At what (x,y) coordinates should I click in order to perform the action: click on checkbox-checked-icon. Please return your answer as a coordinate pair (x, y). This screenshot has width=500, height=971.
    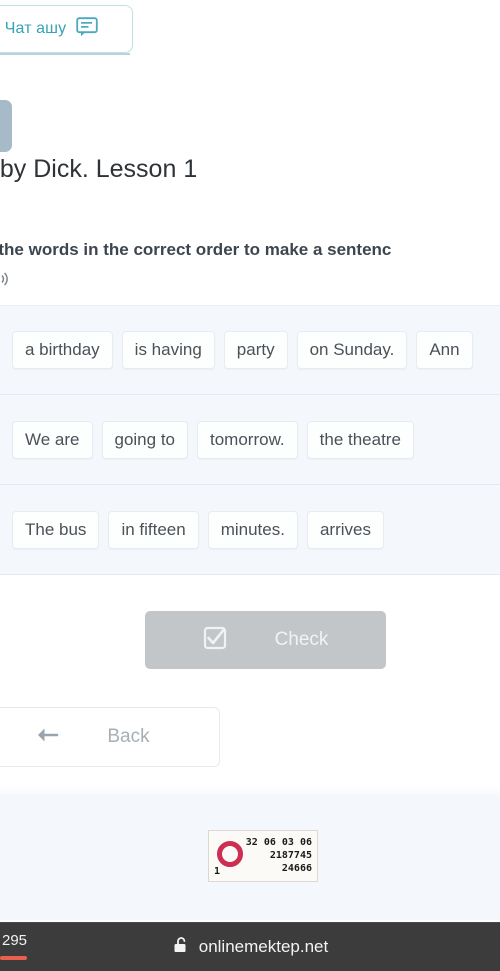
    Looking at the image, I should click on (215, 640).